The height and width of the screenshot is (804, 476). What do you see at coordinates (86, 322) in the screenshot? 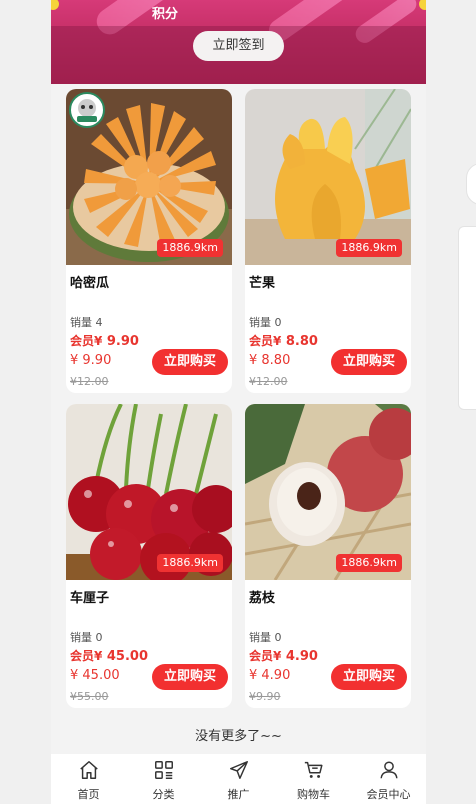
I see `sales-count: 销量 4` at bounding box center [86, 322].